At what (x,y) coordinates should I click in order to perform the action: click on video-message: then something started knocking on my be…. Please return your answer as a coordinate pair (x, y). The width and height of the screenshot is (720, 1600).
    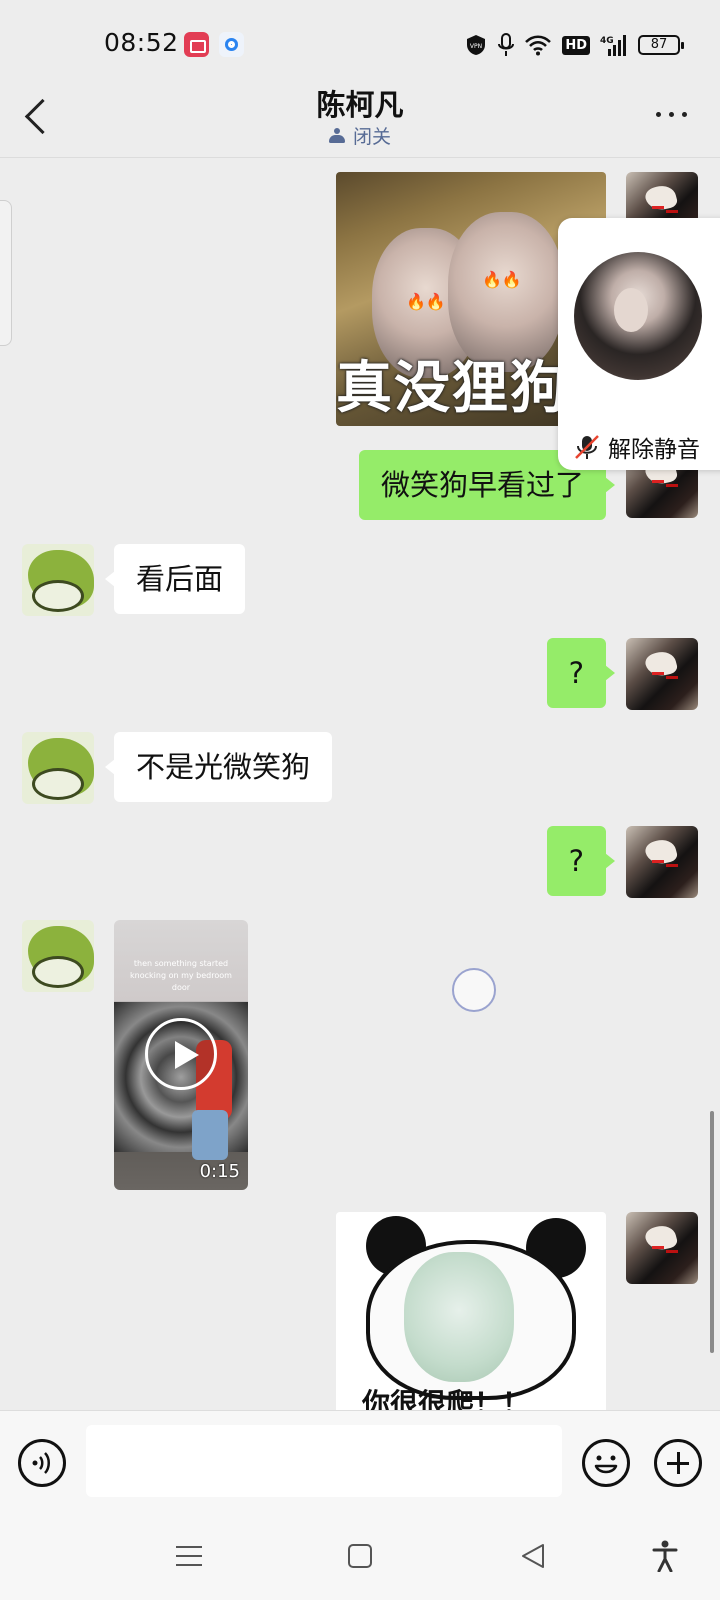
    Looking at the image, I should click on (181, 1055).